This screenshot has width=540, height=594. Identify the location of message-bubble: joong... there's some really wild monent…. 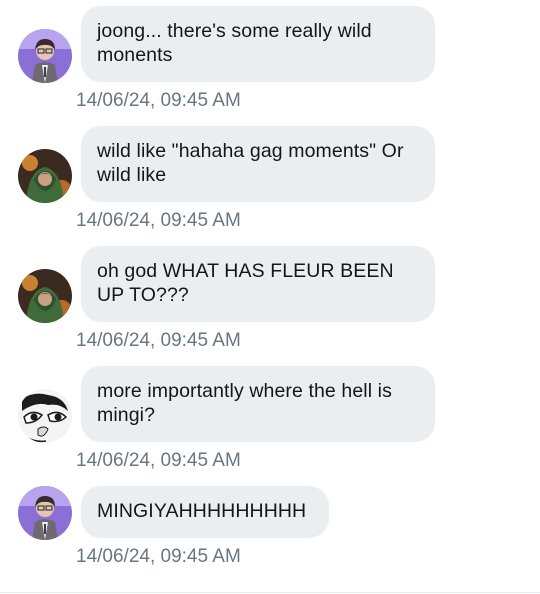
(258, 44).